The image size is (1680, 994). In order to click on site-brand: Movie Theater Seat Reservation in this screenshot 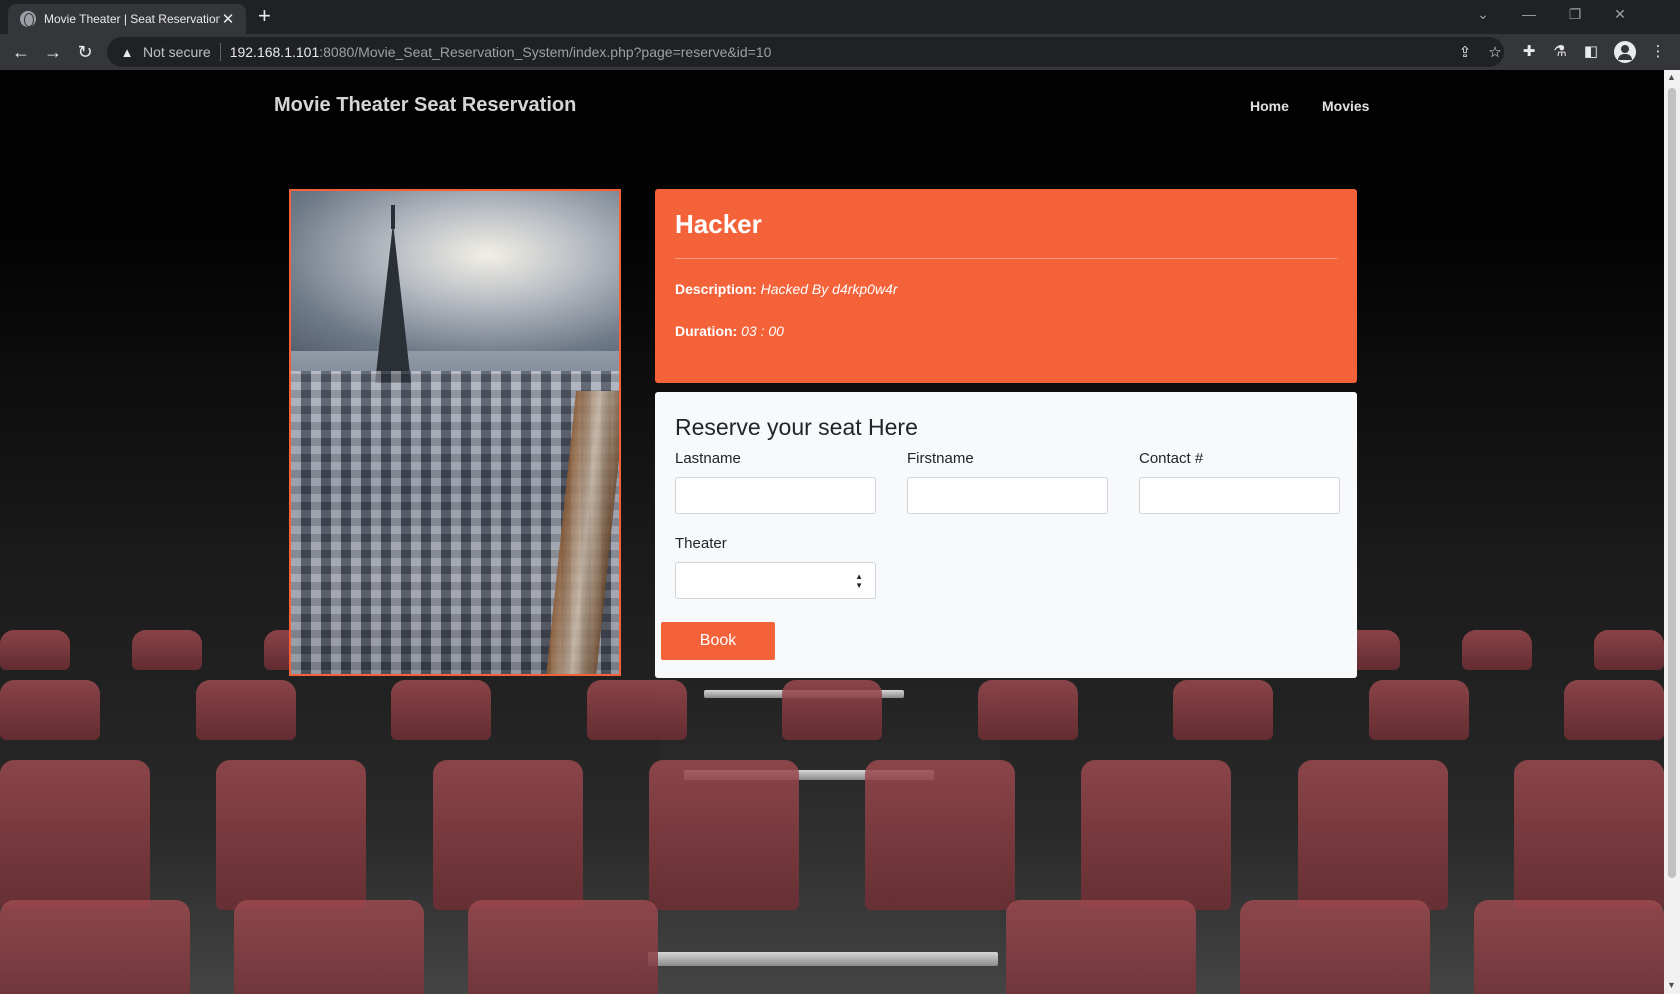, I will do `click(425, 105)`.